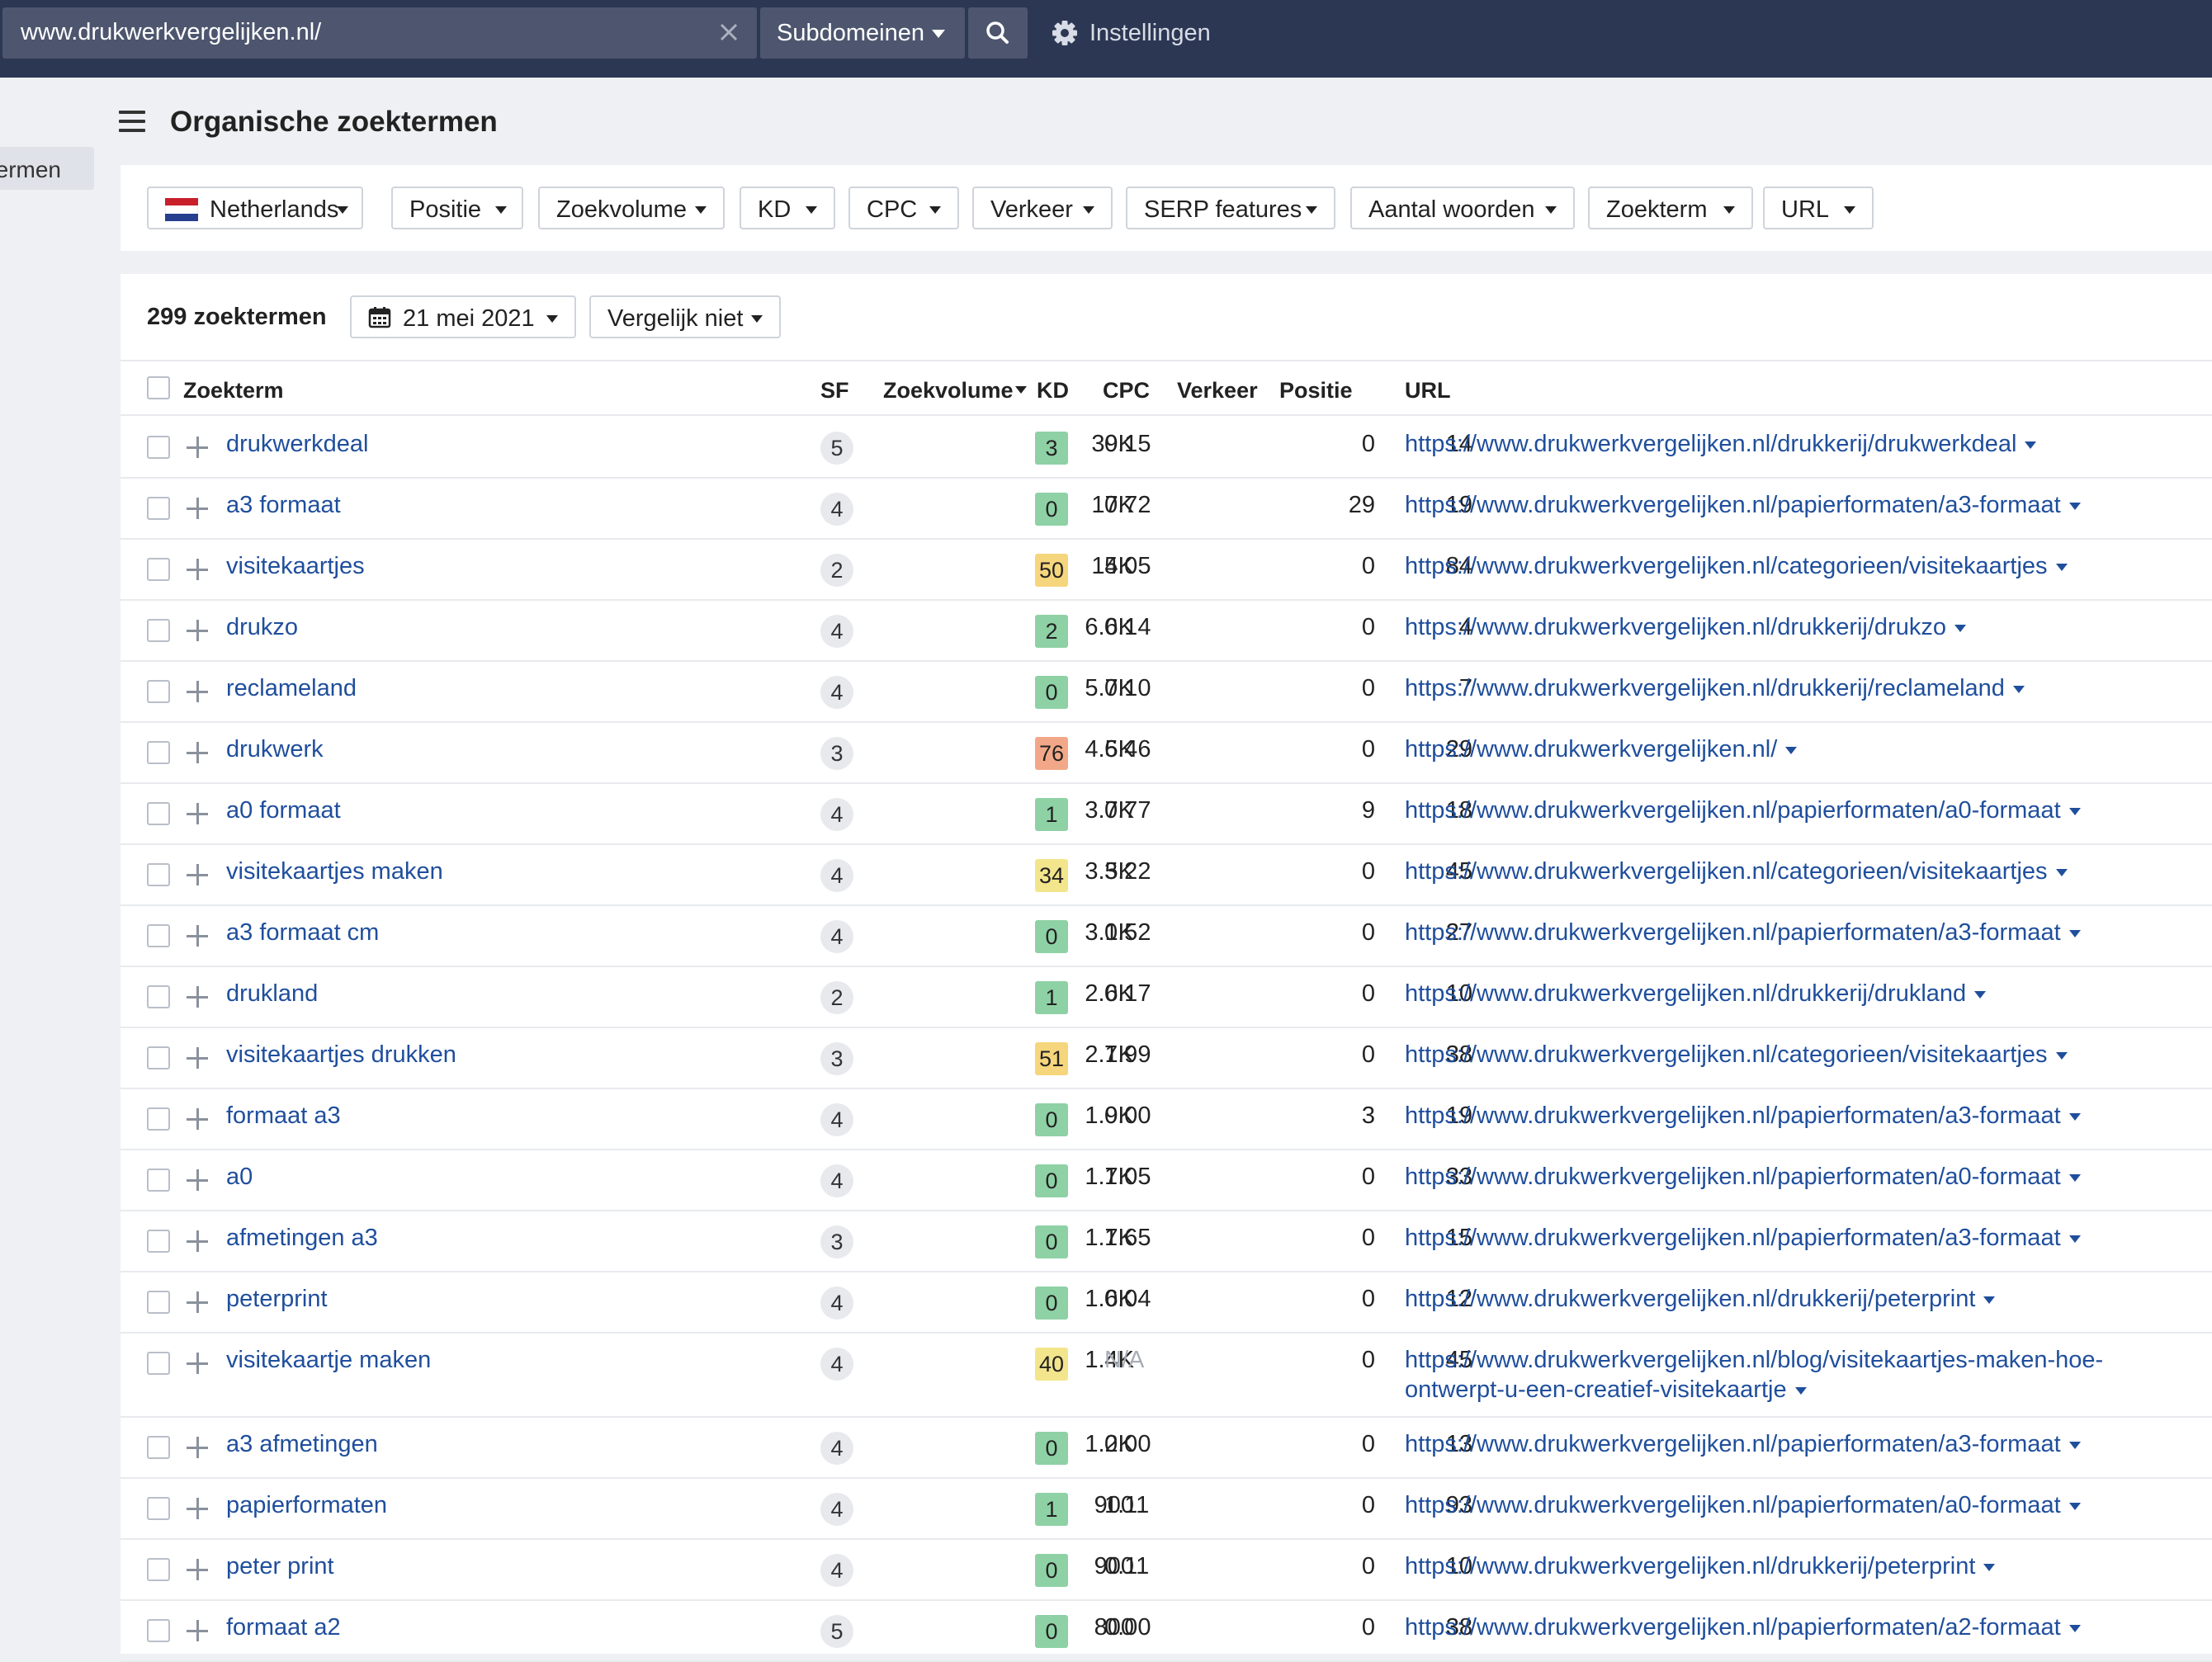 The image size is (2212, 1662). I want to click on keyword-link: a0, so click(239, 1177).